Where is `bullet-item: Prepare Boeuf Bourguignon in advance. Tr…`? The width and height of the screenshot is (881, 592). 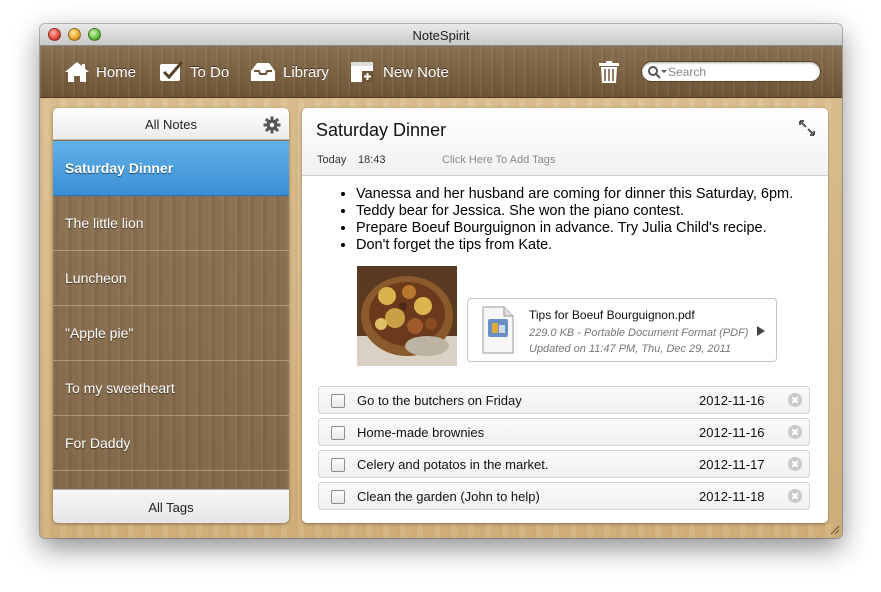 bullet-item: Prepare Boeuf Bourguignon in advance. Tr… is located at coordinates (574, 228).